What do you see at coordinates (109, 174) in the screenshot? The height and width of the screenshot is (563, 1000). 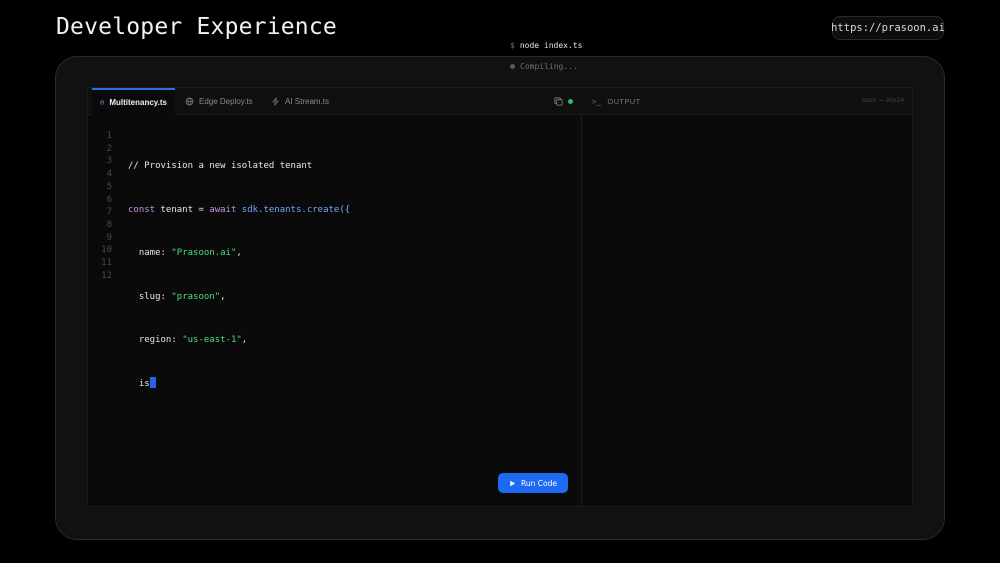 I see `line-number: 4` at bounding box center [109, 174].